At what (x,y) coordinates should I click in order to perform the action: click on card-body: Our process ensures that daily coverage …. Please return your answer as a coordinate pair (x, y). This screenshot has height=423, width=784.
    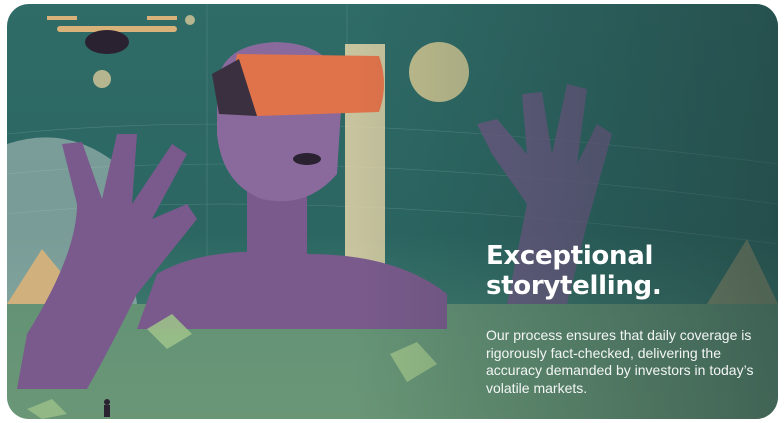
    Looking at the image, I should click on (620, 361).